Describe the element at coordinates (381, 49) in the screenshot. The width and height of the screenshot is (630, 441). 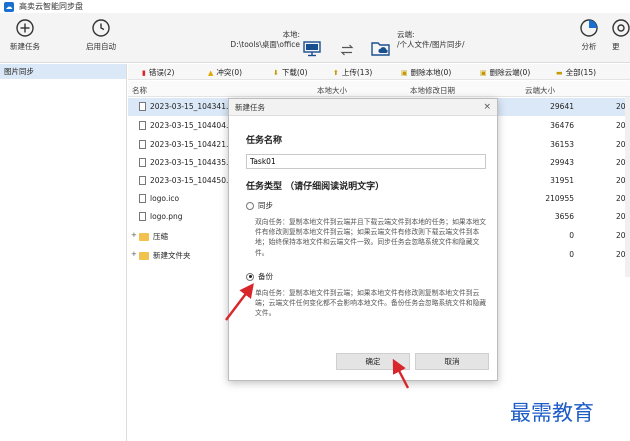
I see `cloud-folder-icon` at that location.